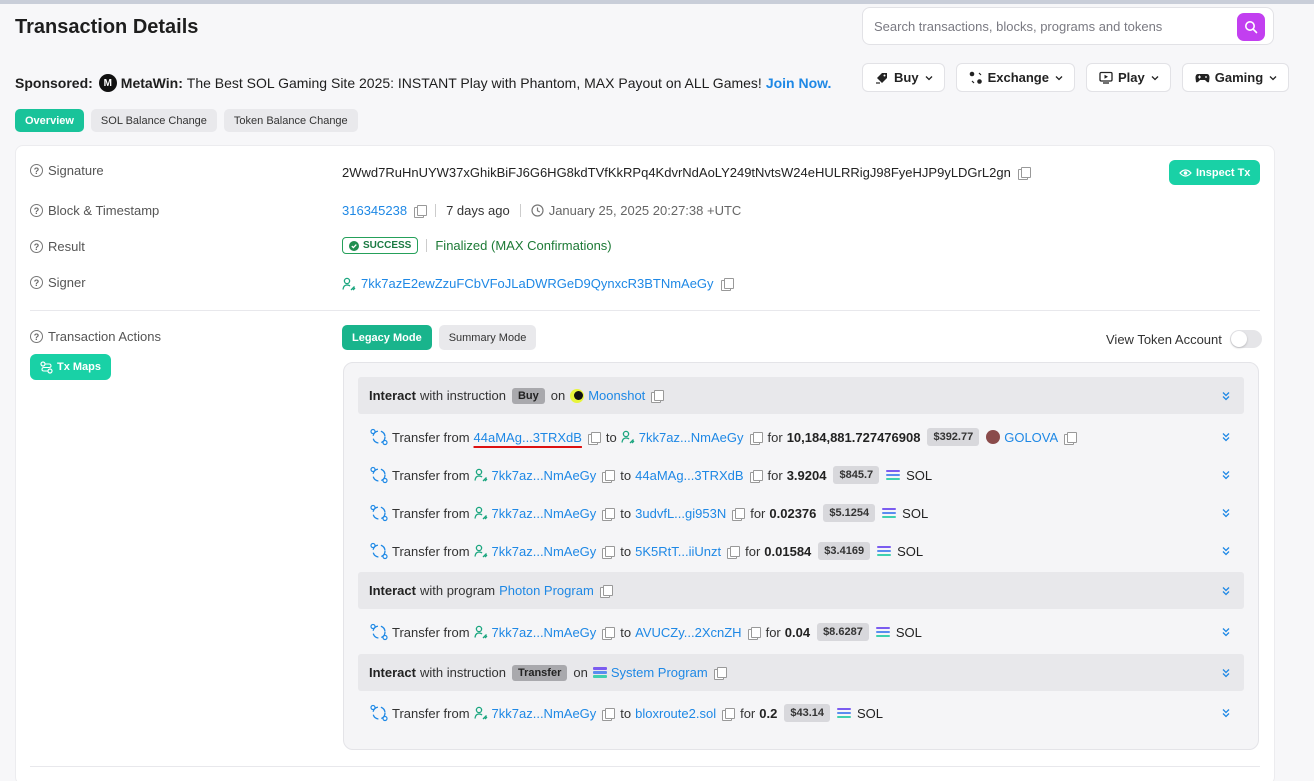 The width and height of the screenshot is (1314, 781). Describe the element at coordinates (1106, 77) in the screenshot. I see `play-icon` at that location.